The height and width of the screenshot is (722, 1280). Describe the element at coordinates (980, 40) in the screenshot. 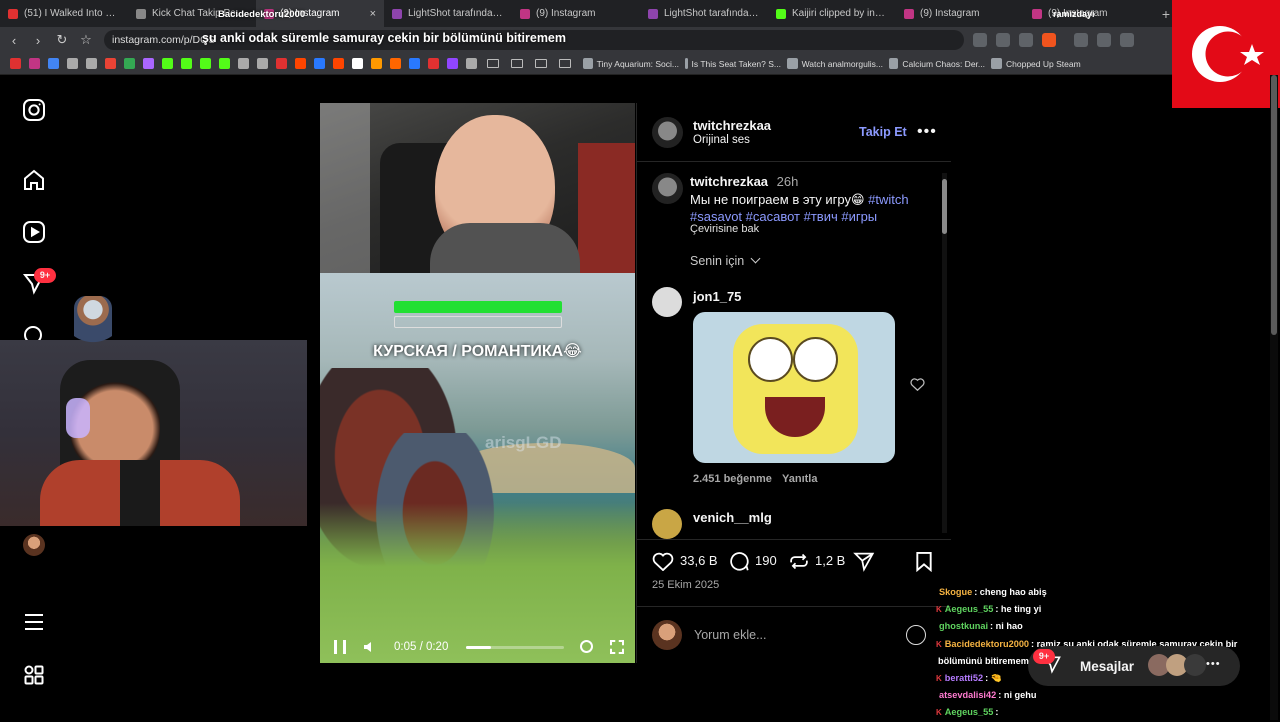

I see `cast-icon` at that location.